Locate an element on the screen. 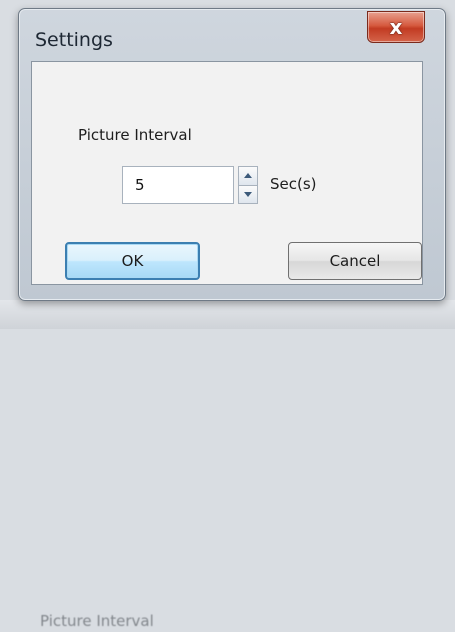  chevron-down-icon is located at coordinates (248, 194).